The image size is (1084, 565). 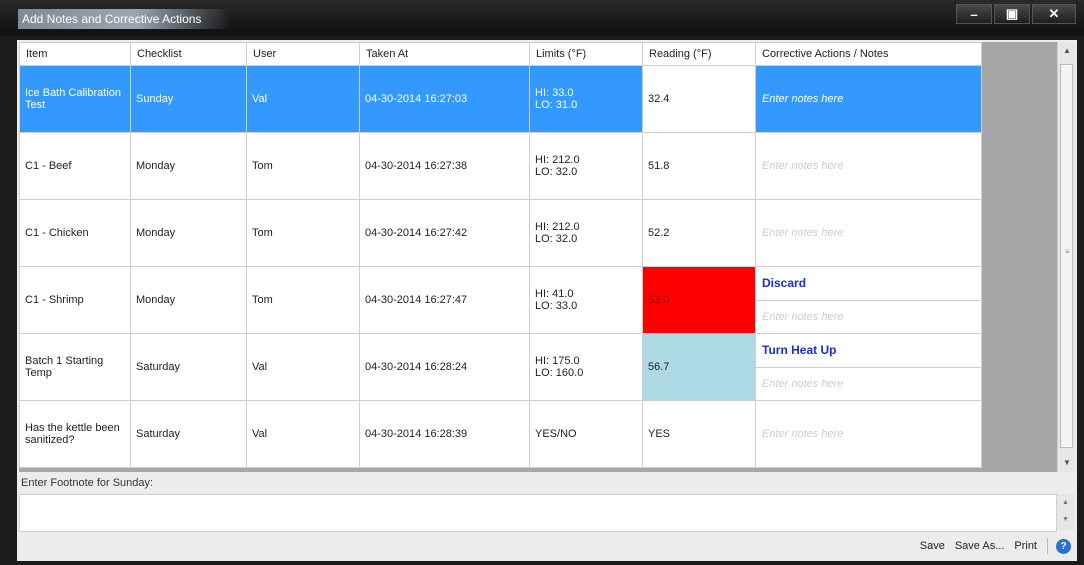 What do you see at coordinates (75, 54) in the screenshot?
I see `column-header-item: Item` at bounding box center [75, 54].